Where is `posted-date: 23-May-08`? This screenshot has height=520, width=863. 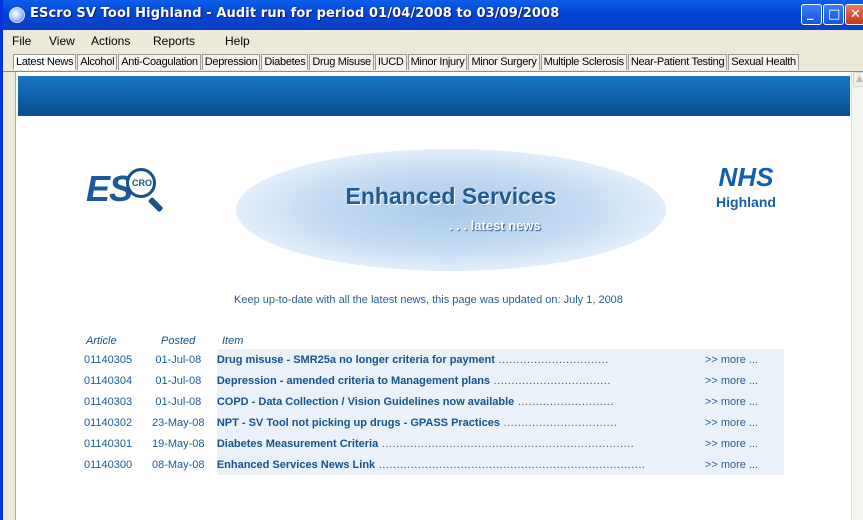 posted-date: 23-May-08 is located at coordinates (178, 422).